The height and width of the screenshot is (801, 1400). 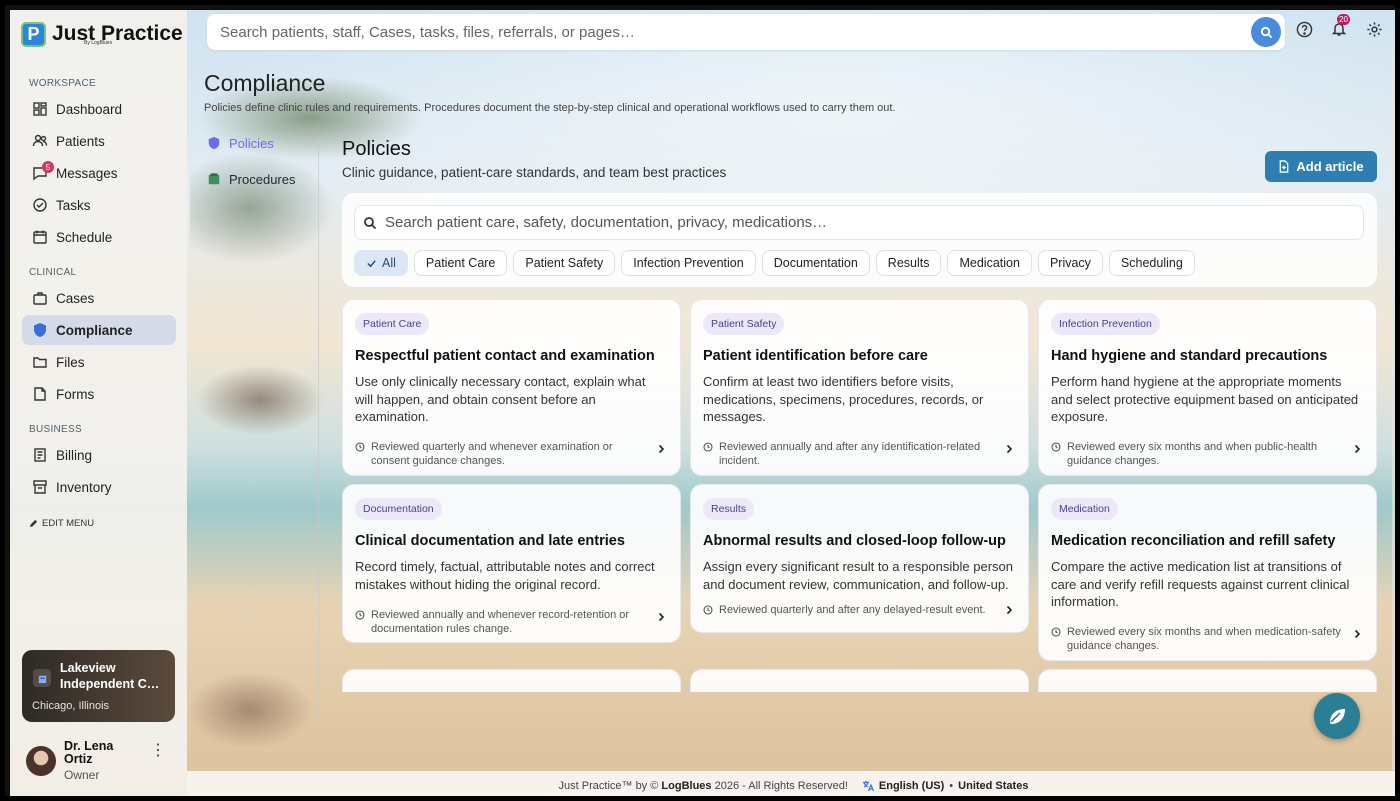 I want to click on shield-icon, so click(x=214, y=143).